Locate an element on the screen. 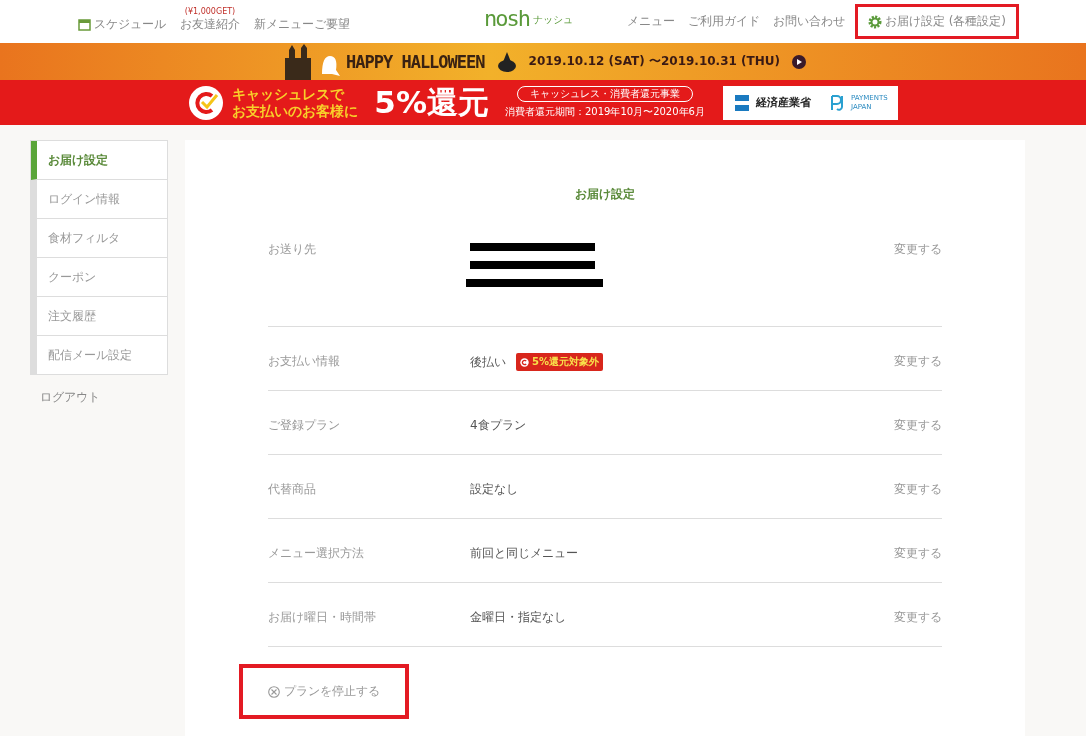 This screenshot has height=736, width=1086. cashless-logo-icon is located at coordinates (206, 102).